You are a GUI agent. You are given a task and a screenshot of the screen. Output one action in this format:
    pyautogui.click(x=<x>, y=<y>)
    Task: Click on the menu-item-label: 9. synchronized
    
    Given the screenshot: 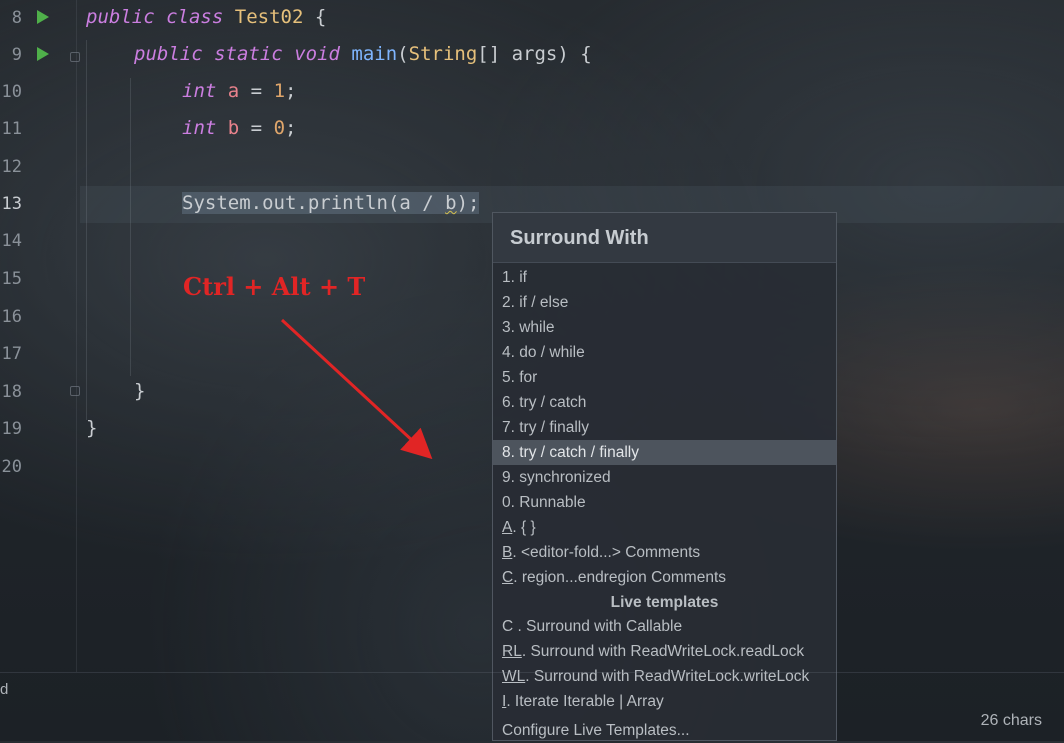 What is the action you would take?
    pyautogui.click(x=556, y=477)
    